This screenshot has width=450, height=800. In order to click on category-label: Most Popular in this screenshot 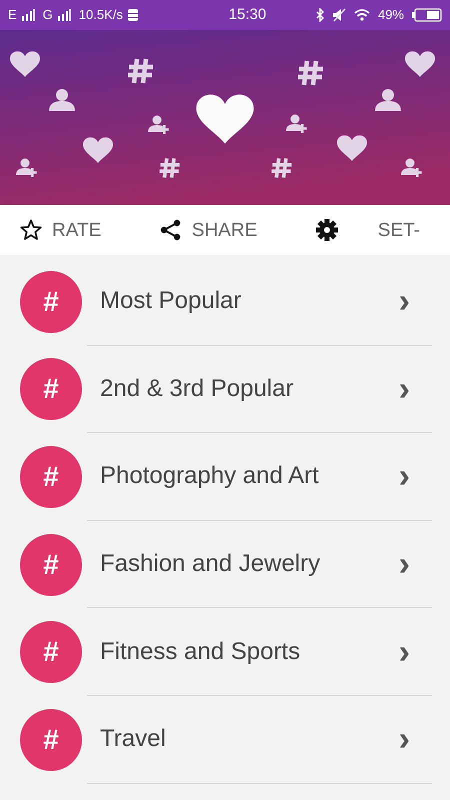, I will do `click(171, 301)`.